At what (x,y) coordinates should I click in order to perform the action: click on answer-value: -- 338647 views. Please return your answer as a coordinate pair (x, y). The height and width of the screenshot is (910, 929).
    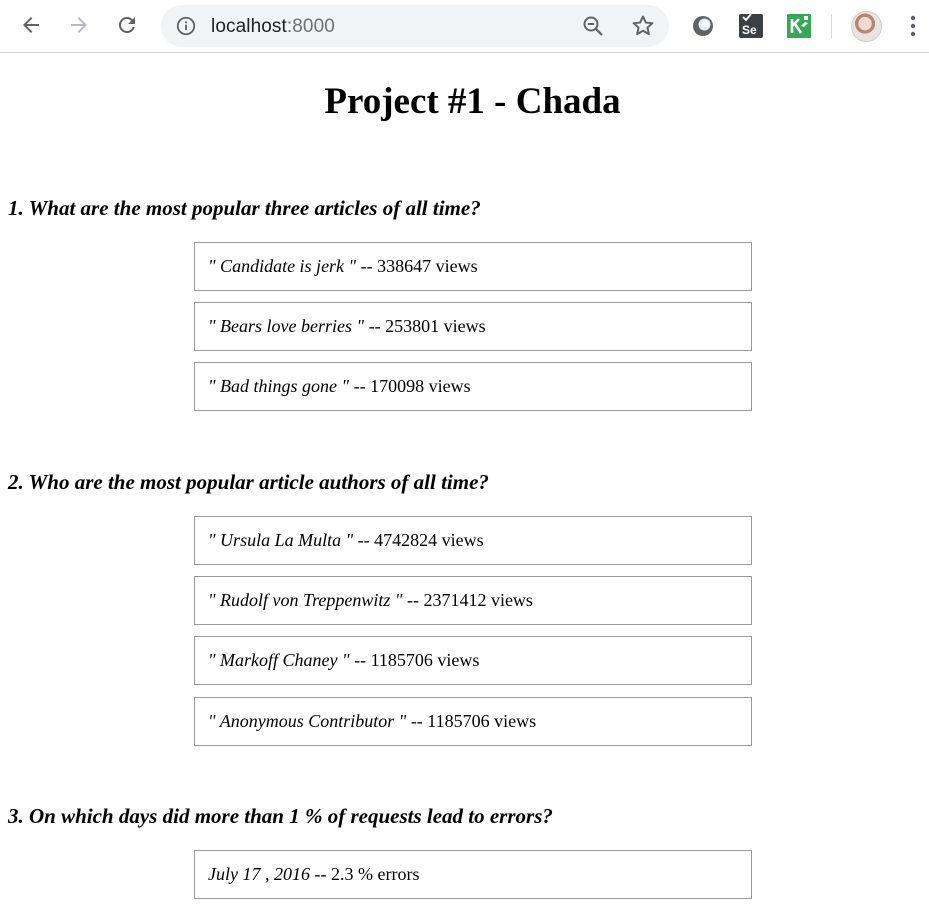
    Looking at the image, I should click on (417, 266).